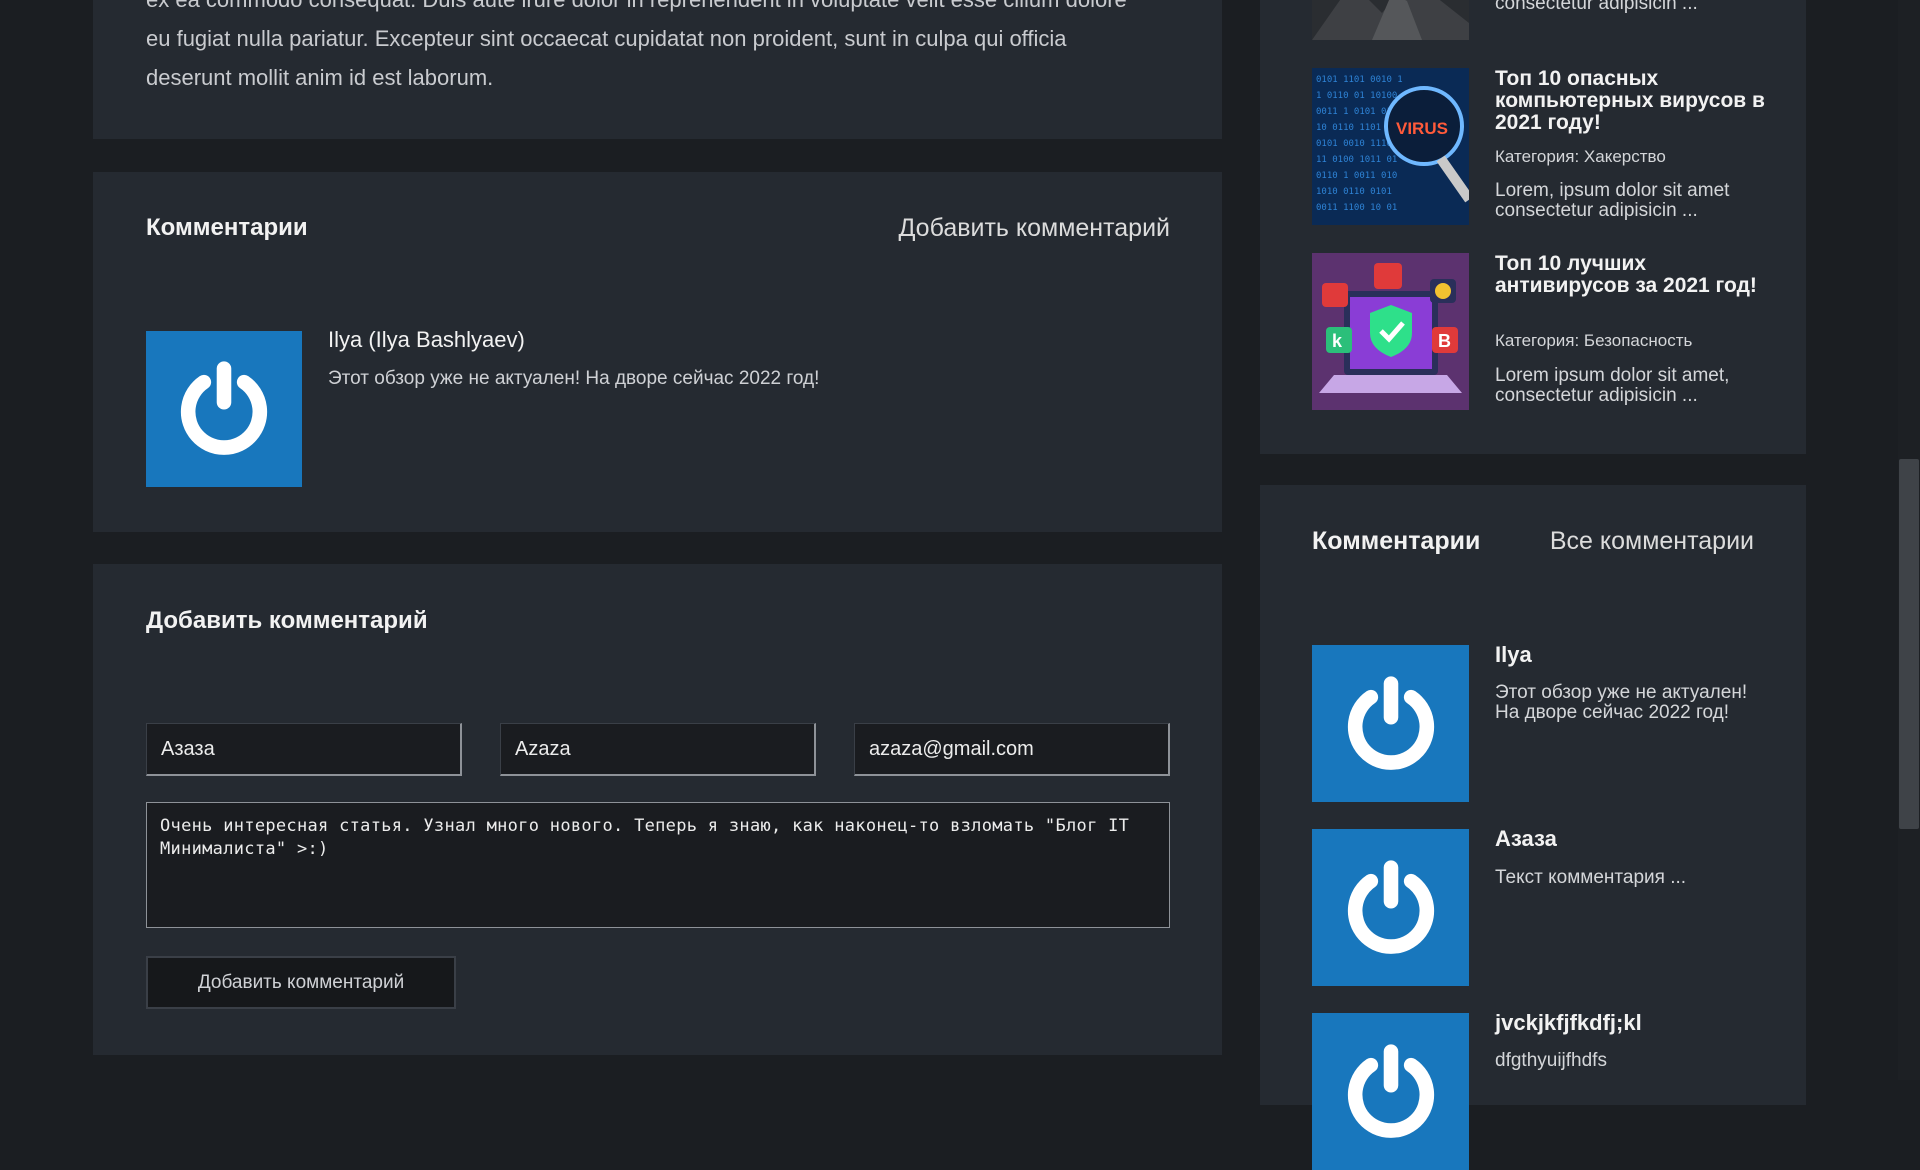 The height and width of the screenshot is (1170, 1920). Describe the element at coordinates (1012, 749) in the screenshot. I see `email-field` at that location.